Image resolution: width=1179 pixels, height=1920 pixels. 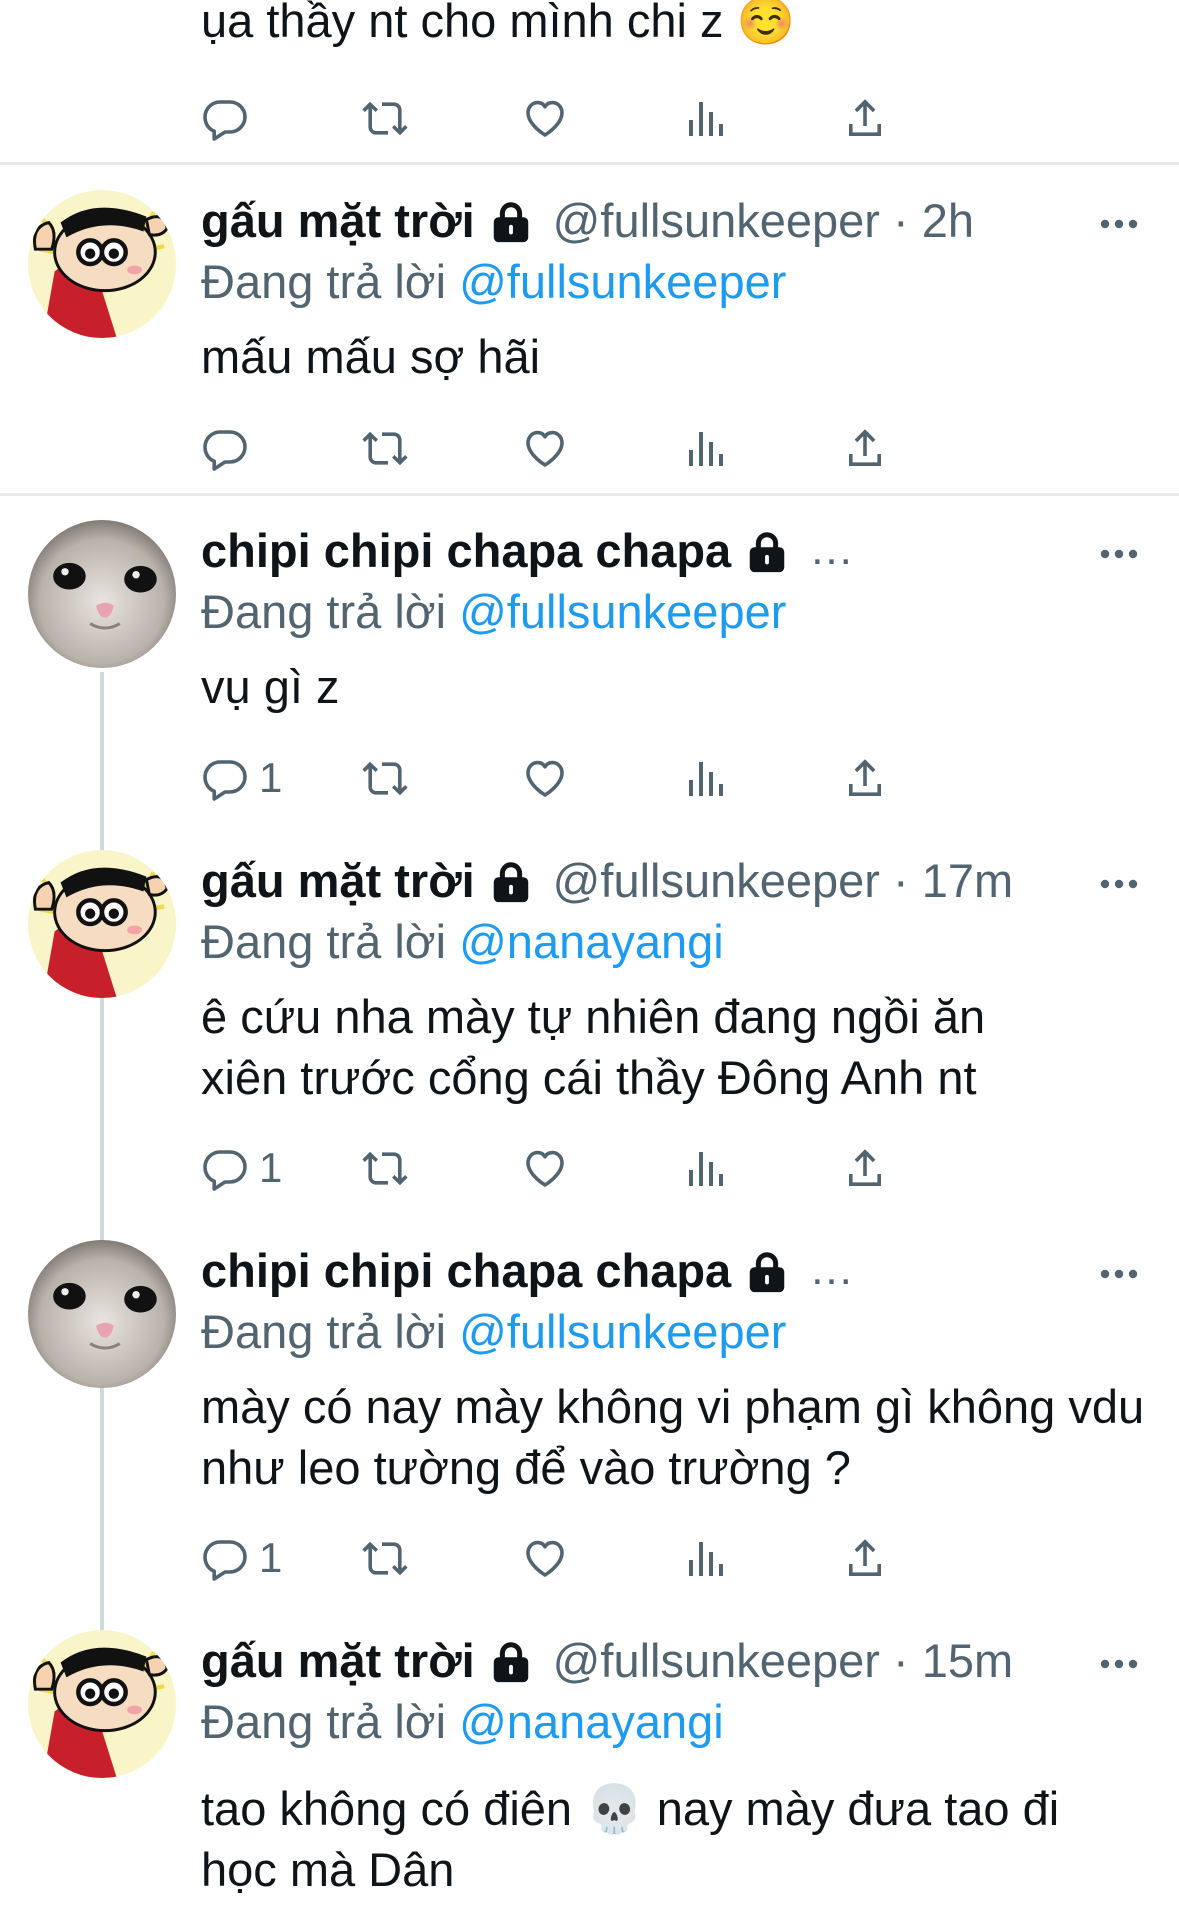 I want to click on handle-time: @fullsunkeeper · 2h, so click(x=763, y=220).